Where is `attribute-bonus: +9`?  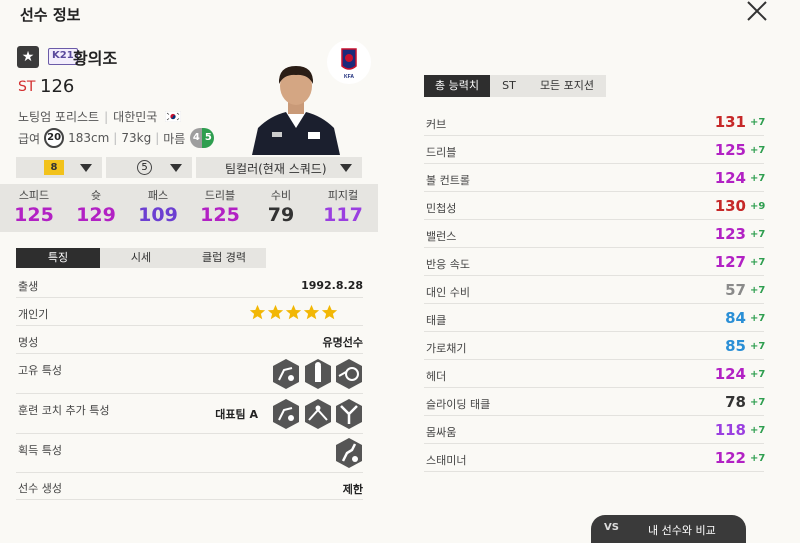
attribute-bonus: +9 is located at coordinates (758, 206).